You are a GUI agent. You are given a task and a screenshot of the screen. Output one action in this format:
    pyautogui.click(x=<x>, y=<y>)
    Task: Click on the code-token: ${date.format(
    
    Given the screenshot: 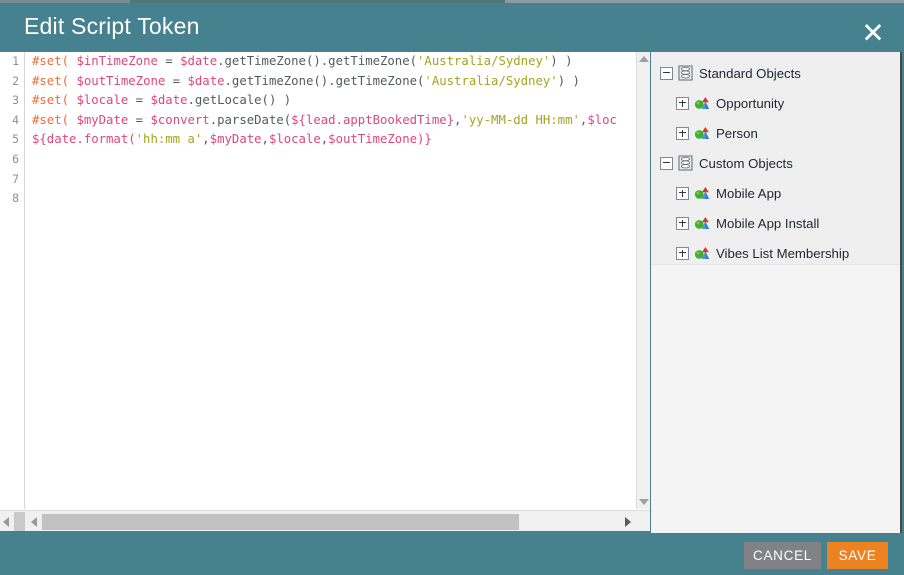 What is the action you would take?
    pyautogui.click(x=84, y=139)
    